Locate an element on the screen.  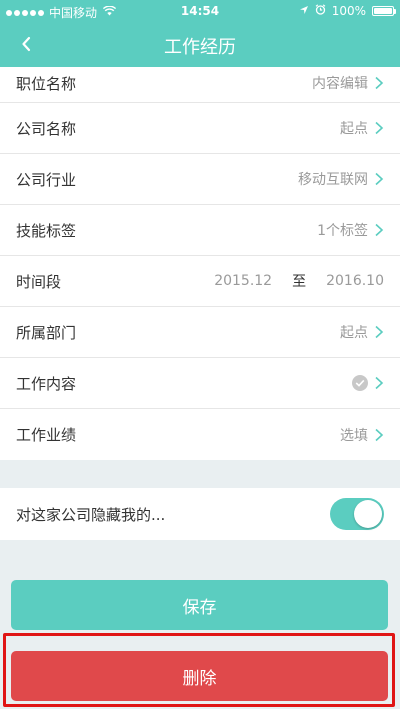
page-title: 工作经历 is located at coordinates (200, 47).